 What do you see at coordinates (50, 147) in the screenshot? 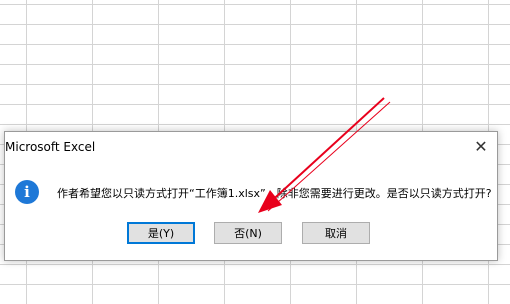
I see `dialog-title: Microsoft Excel` at bounding box center [50, 147].